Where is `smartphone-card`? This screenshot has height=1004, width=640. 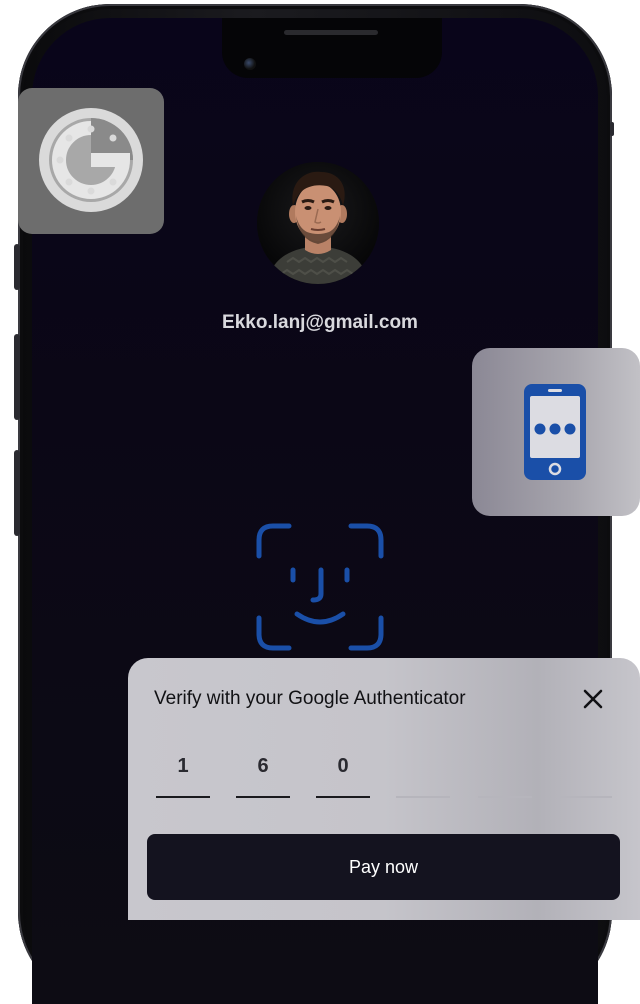 smartphone-card is located at coordinates (556, 432).